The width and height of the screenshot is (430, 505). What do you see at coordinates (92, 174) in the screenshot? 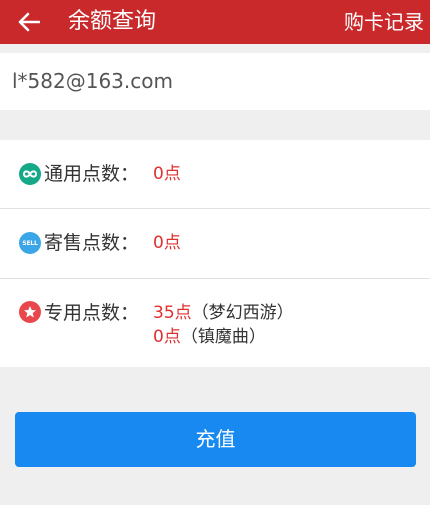
I see `general-points-label: 通用点数：` at bounding box center [92, 174].